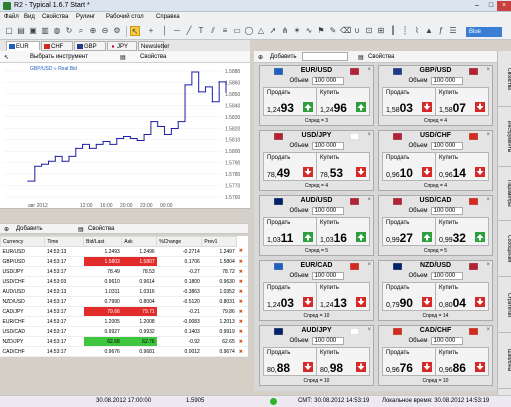 This screenshot has height=407, width=511. Describe the element at coordinates (249, 31) in the screenshot. I see `ellipse-icon: ◯` at that location.